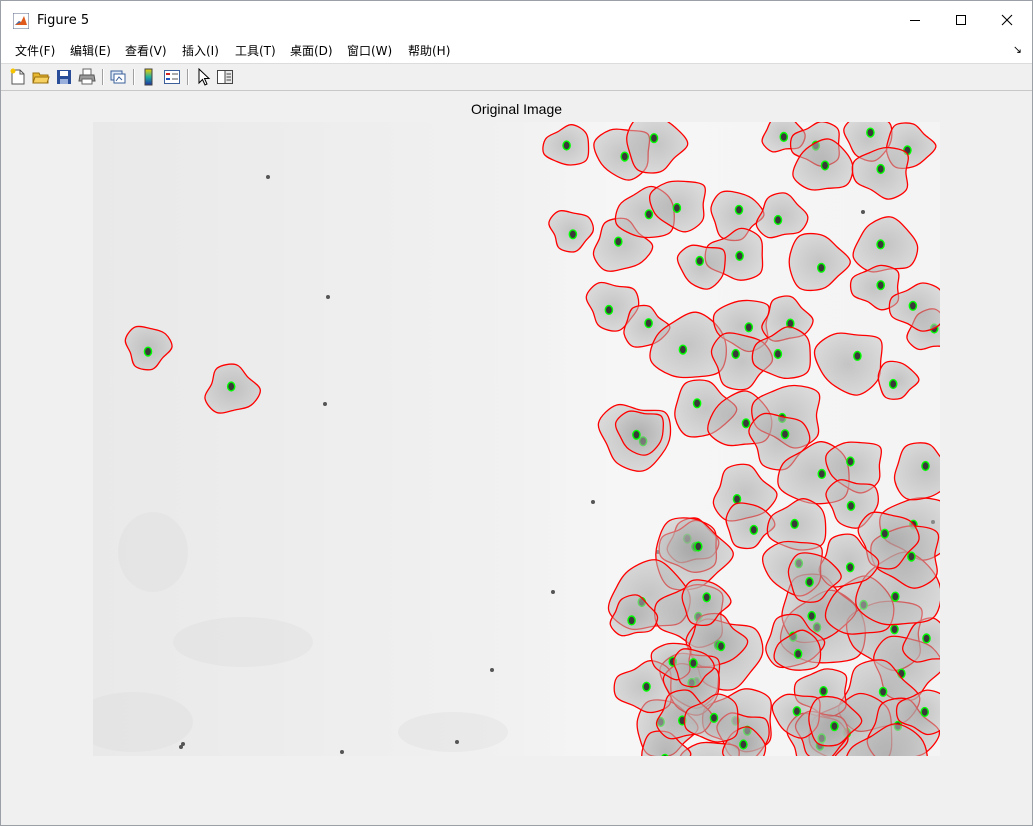 The height and width of the screenshot is (826, 1033). I want to click on maximize-button, so click(961, 20).